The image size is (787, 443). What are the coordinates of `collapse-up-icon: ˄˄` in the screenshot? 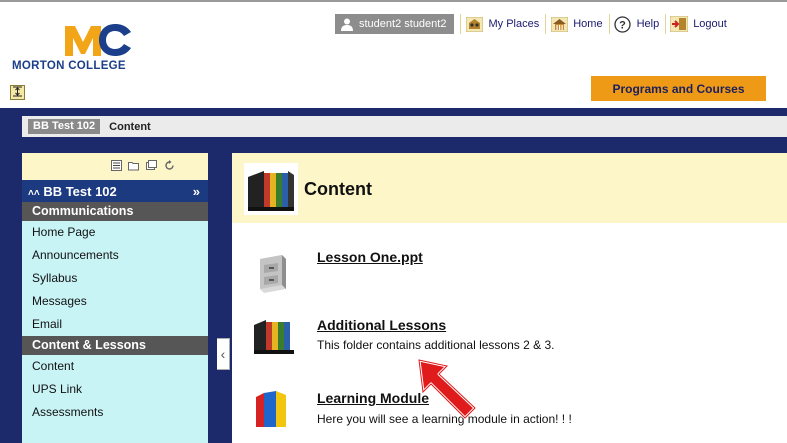 It's located at (34, 193).